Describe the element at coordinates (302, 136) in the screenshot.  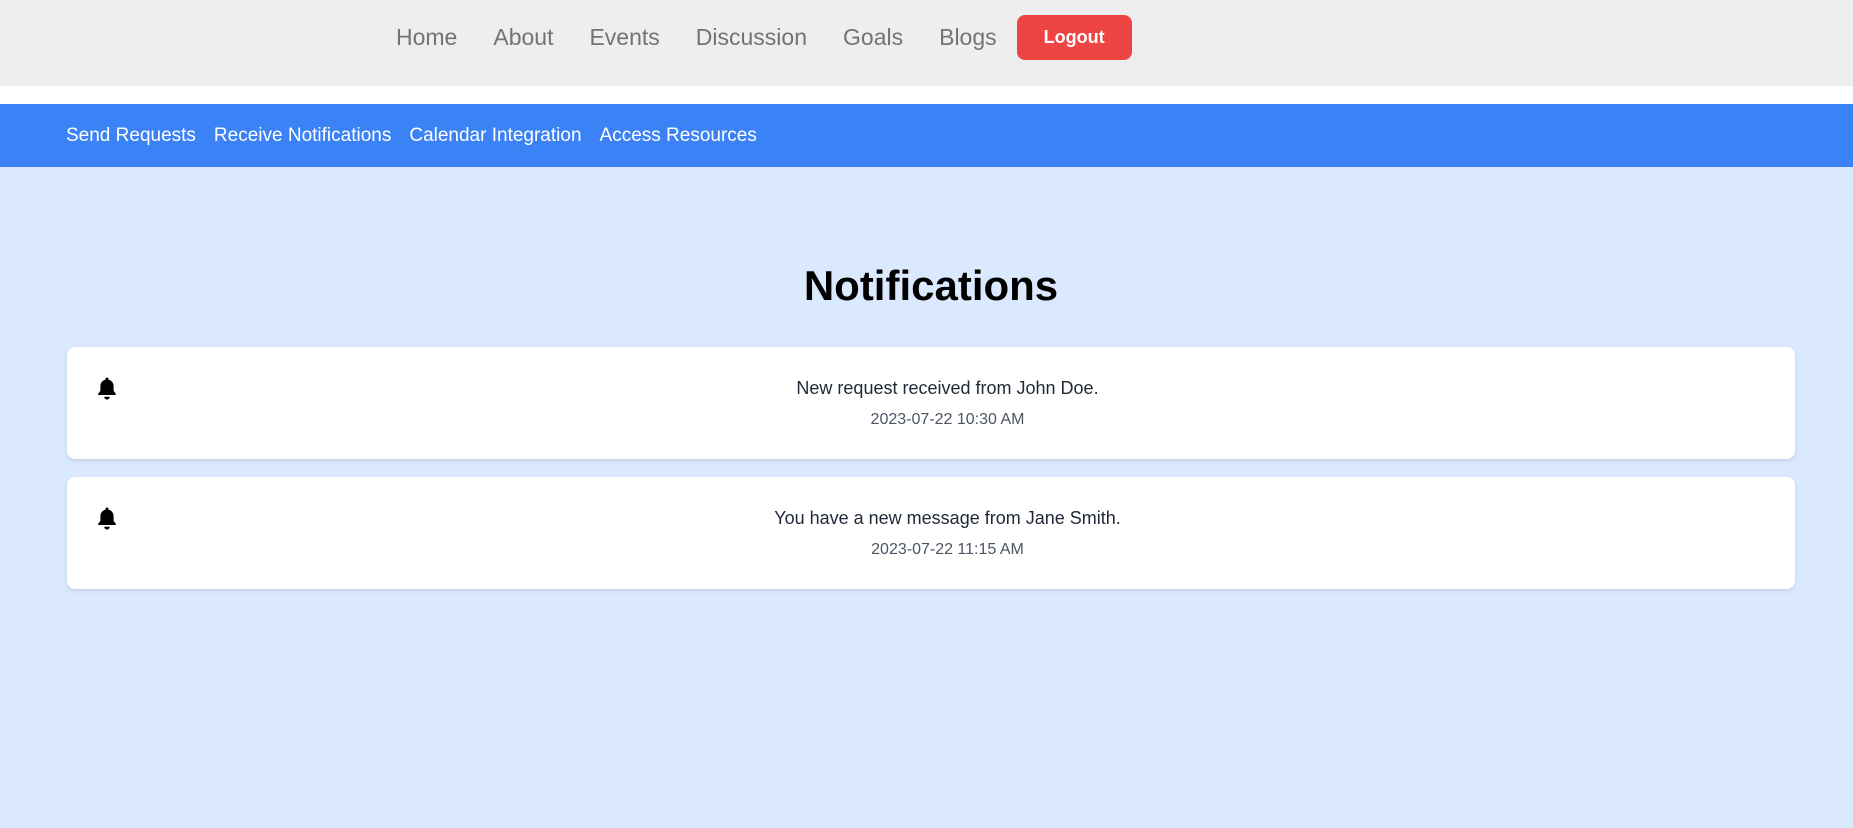
I see `subnav-receive-notifications: Receive Notifications` at that location.